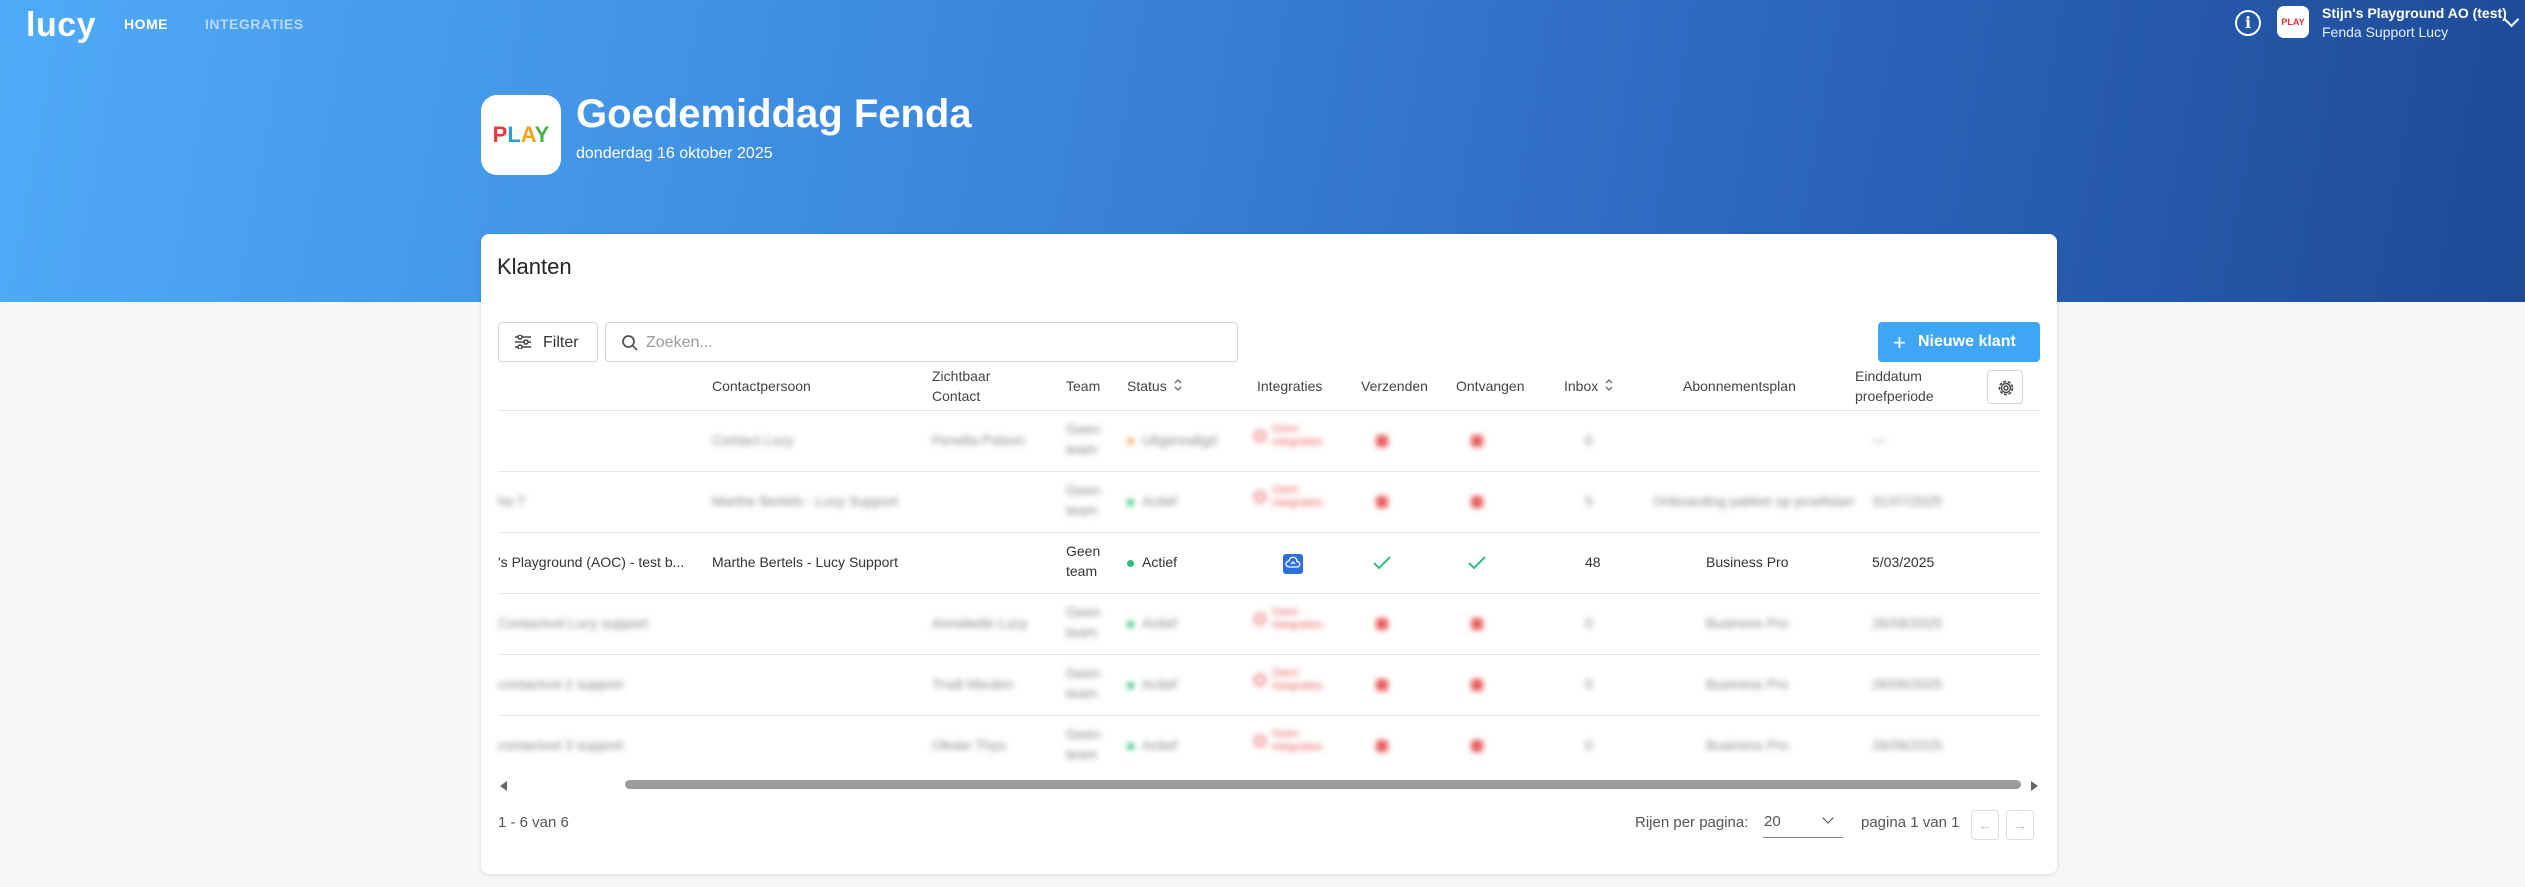 This screenshot has height=887, width=2525. What do you see at coordinates (1490, 386) in the screenshot?
I see `header-receive: Ontvangen` at bounding box center [1490, 386].